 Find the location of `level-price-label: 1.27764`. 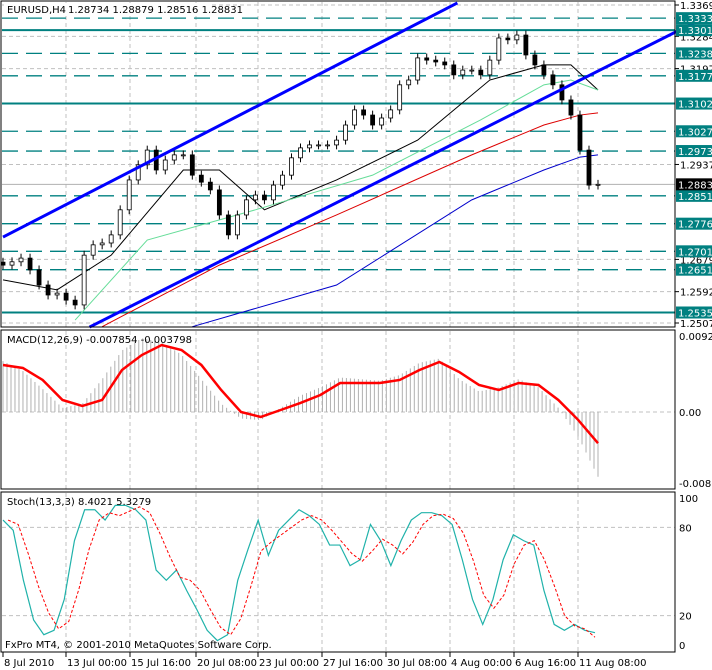

level-price-label: 1.27764 is located at coordinates (695, 225).